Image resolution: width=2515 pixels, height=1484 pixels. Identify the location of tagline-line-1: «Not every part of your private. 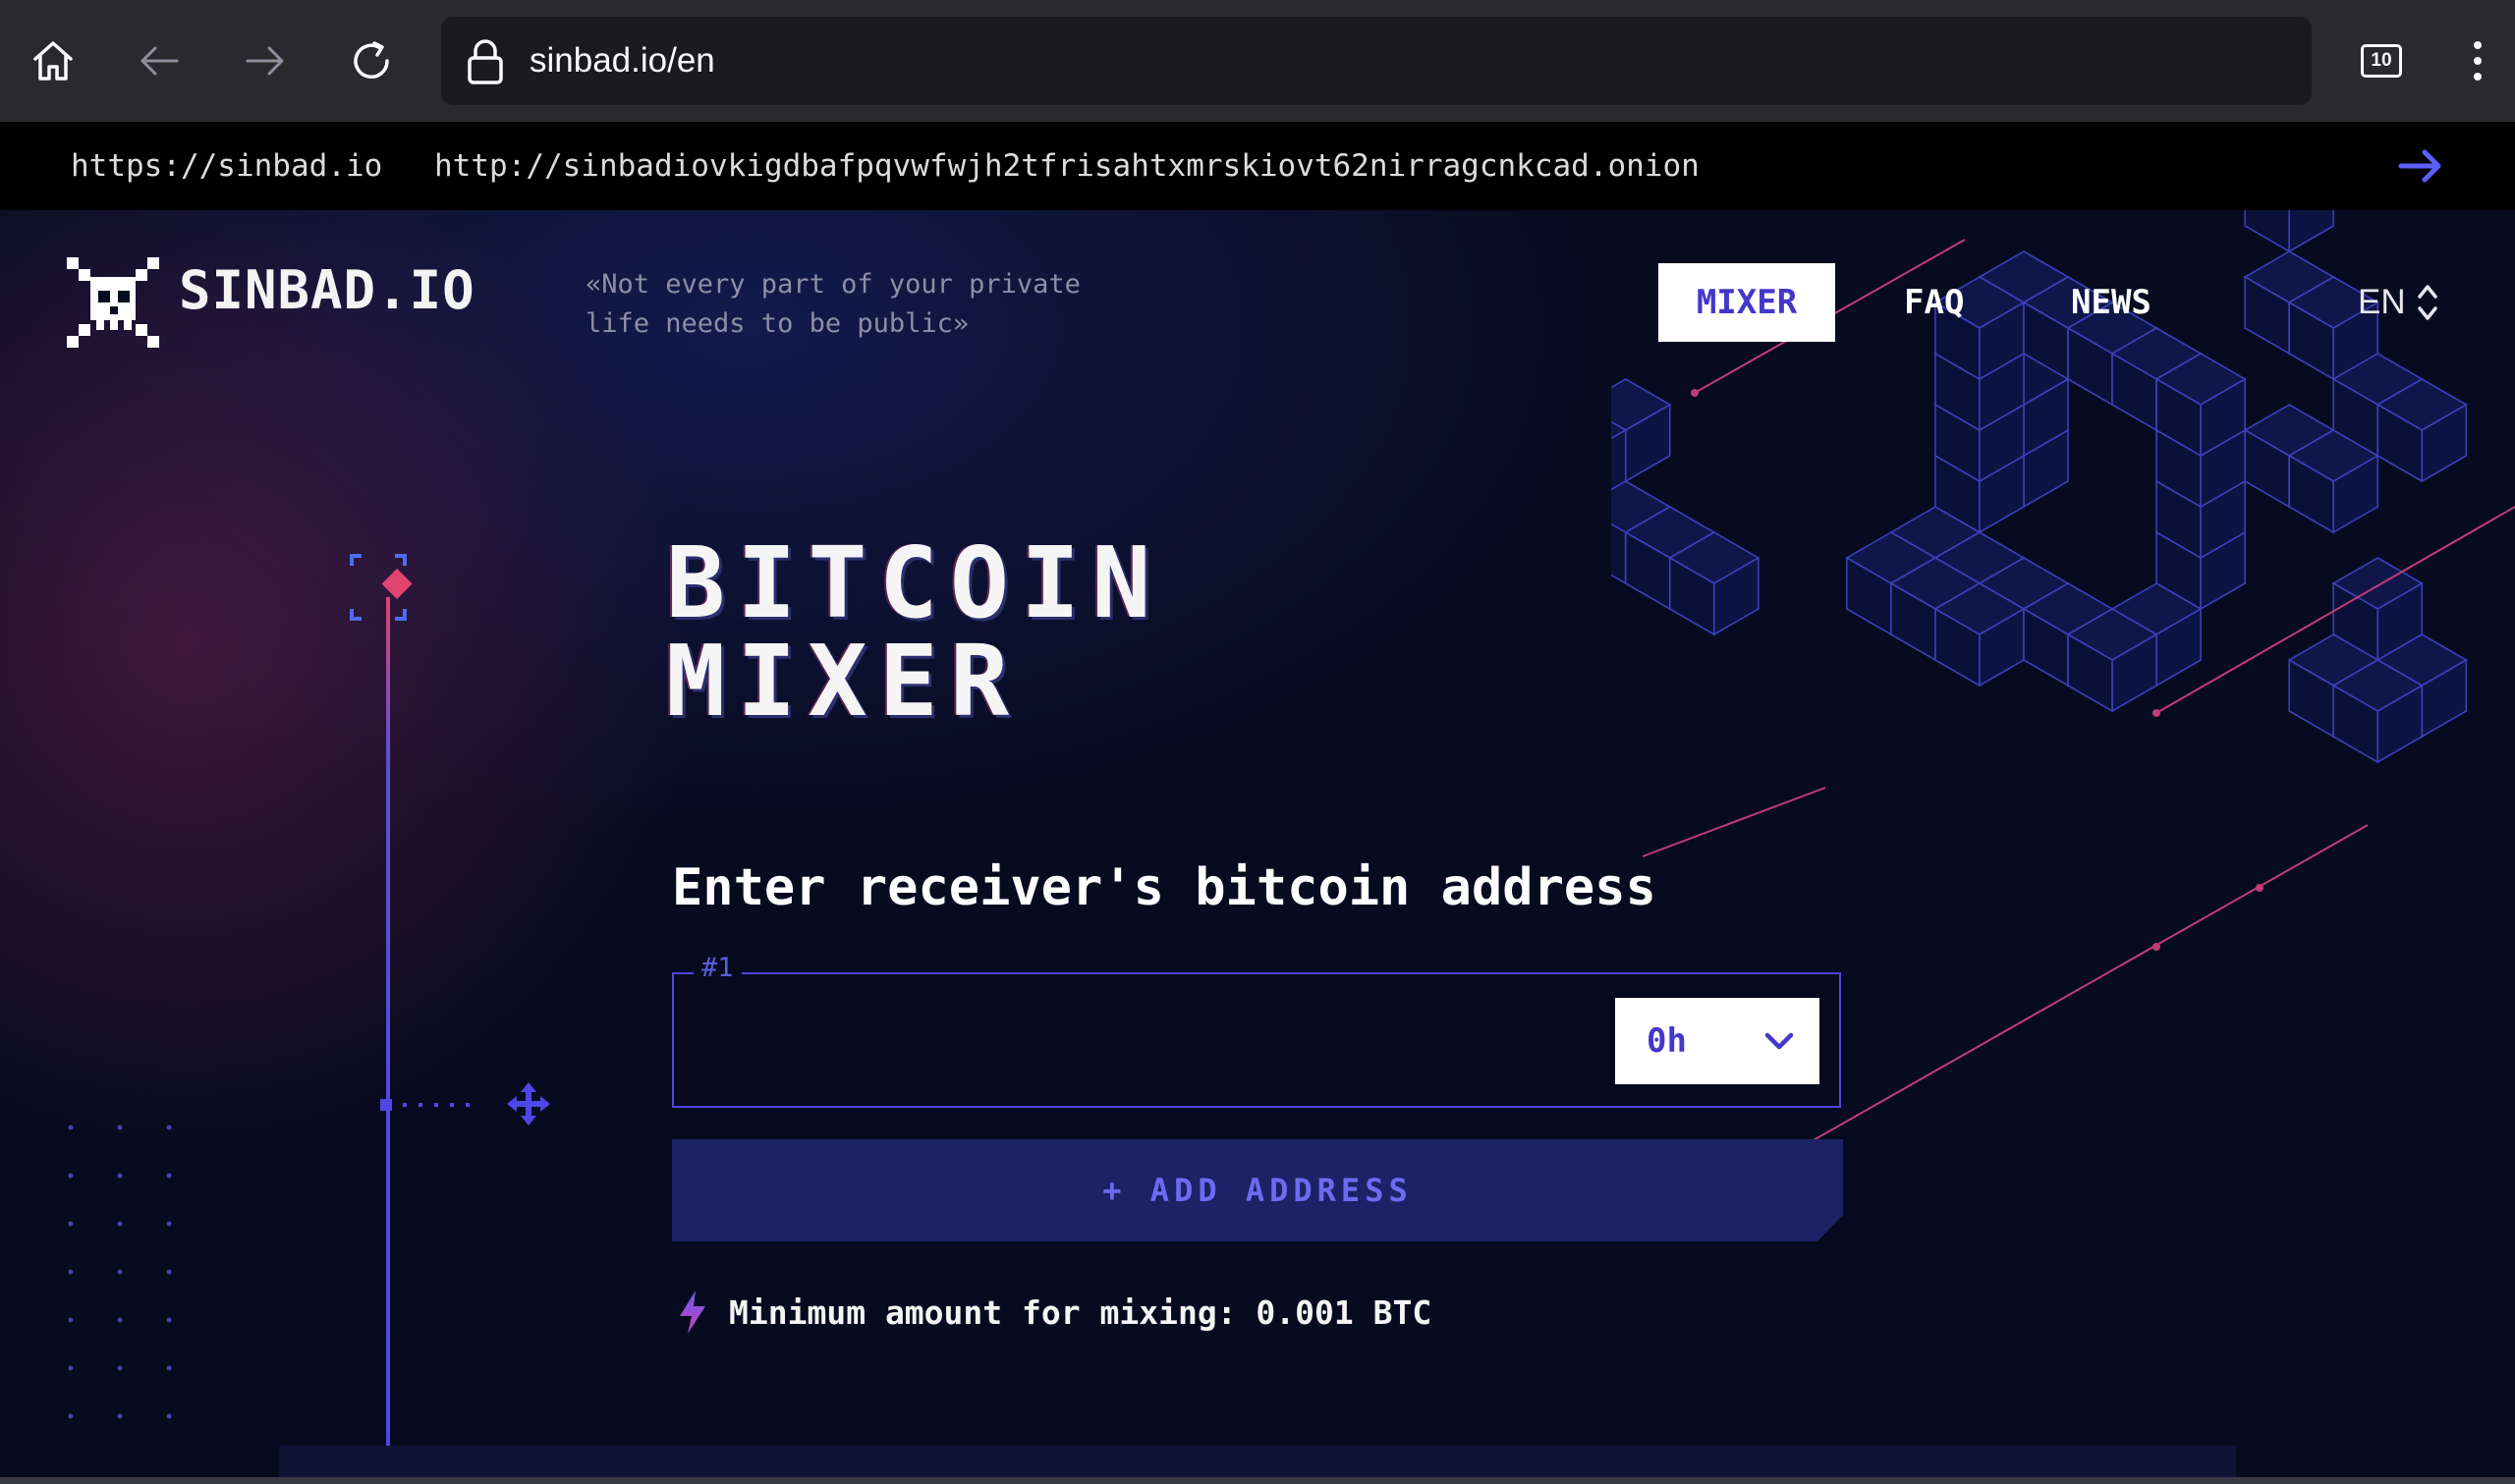
(833, 284).